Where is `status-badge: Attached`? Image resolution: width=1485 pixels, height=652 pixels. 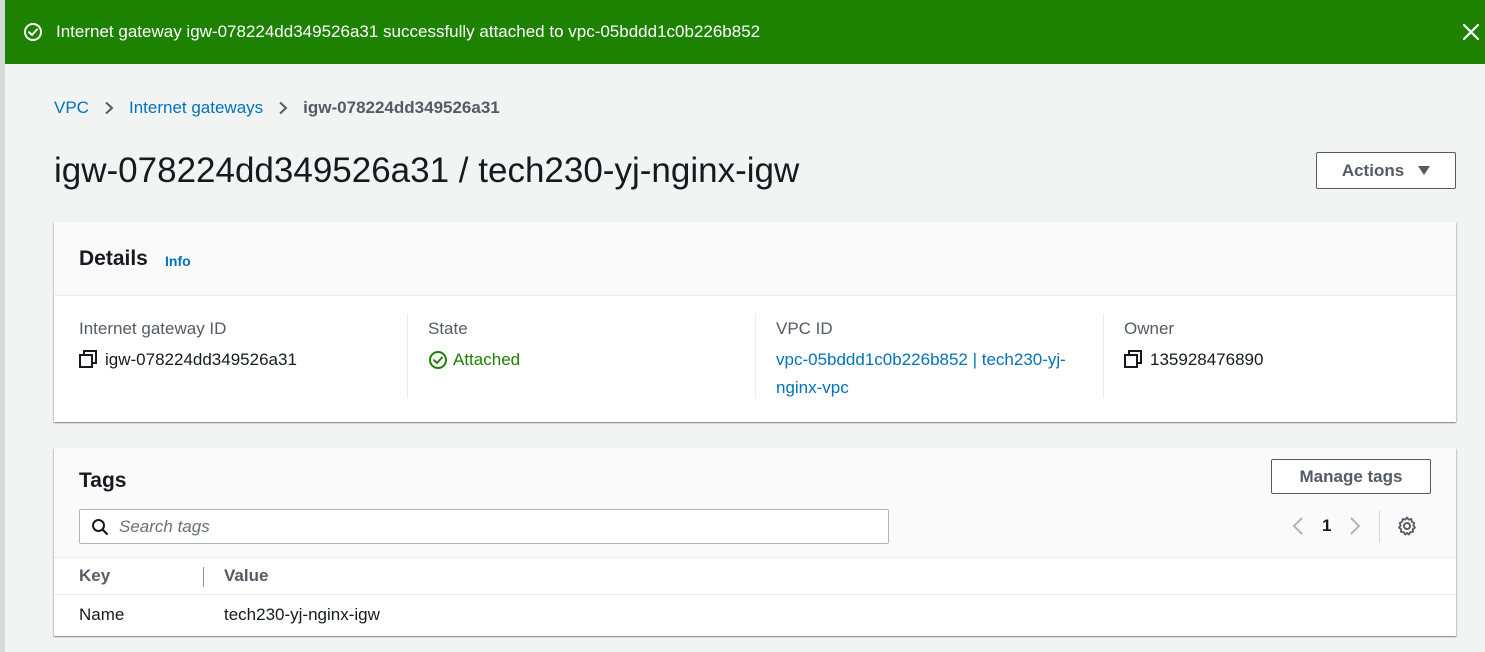
status-badge: Attached is located at coordinates (474, 360).